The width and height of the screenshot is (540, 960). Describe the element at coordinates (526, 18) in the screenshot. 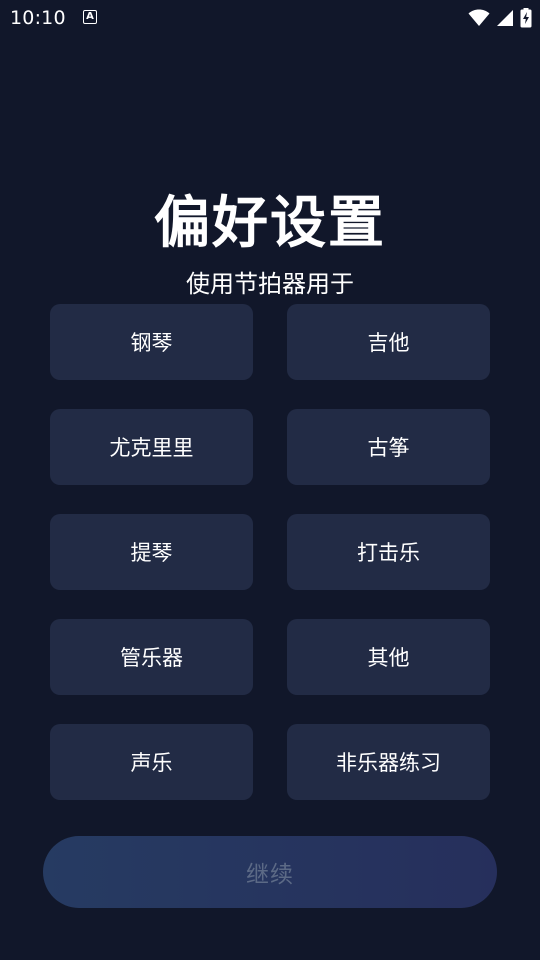

I see `battery-icon` at that location.